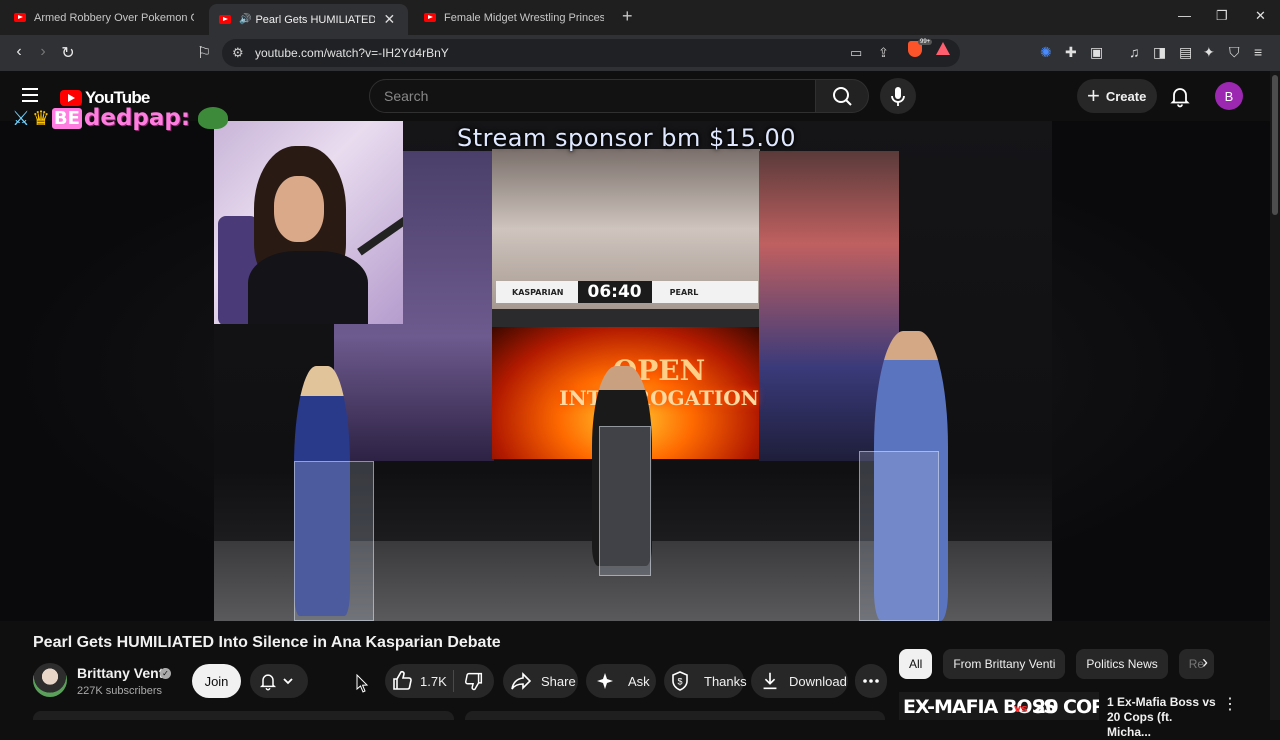 The height and width of the screenshot is (740, 1280). I want to click on share-button: Share, so click(540, 681).